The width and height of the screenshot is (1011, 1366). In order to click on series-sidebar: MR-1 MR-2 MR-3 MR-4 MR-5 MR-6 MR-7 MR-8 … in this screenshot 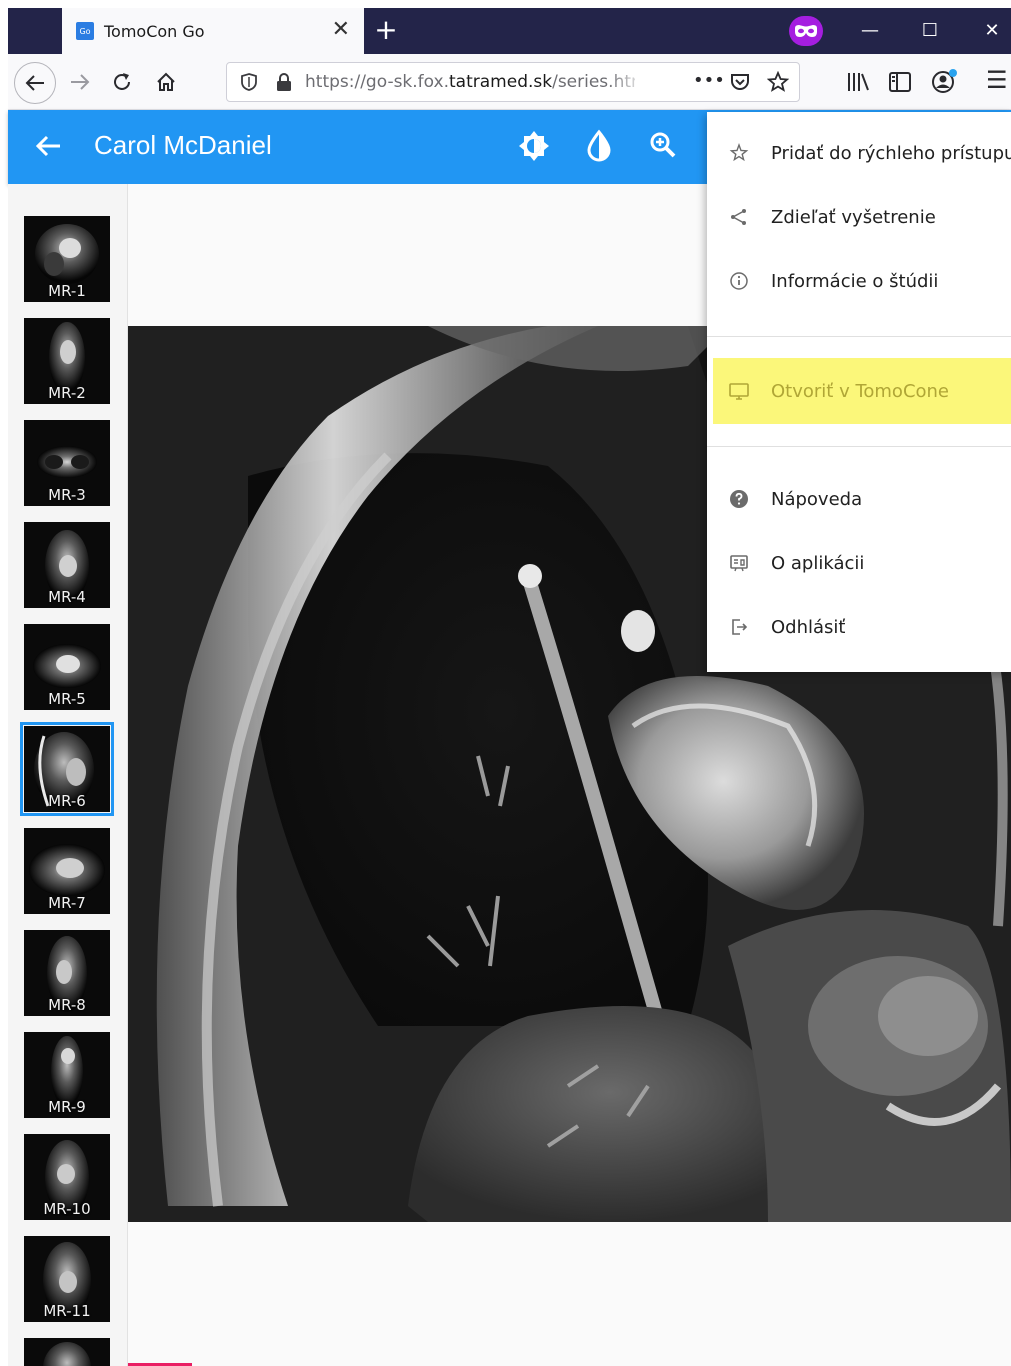, I will do `click(68, 775)`.